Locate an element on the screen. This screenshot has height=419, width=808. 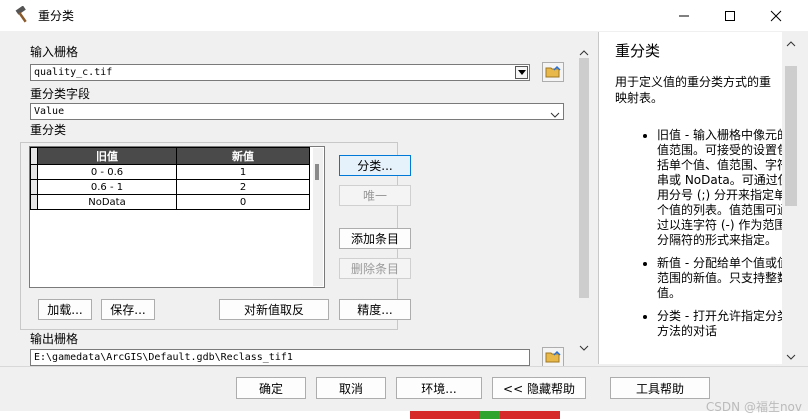
reclass-field-label: 重分类字段 is located at coordinates (60, 94).